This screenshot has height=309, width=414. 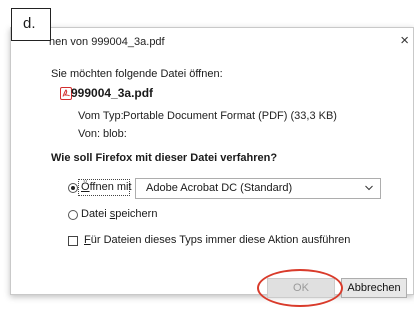 I want to click on close-icon: ×, so click(x=404, y=40).